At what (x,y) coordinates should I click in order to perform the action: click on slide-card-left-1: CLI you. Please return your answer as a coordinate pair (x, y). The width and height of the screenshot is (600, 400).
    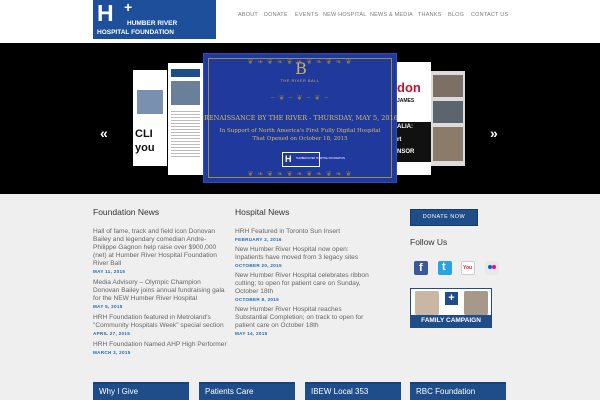
    Looking at the image, I should click on (150, 118).